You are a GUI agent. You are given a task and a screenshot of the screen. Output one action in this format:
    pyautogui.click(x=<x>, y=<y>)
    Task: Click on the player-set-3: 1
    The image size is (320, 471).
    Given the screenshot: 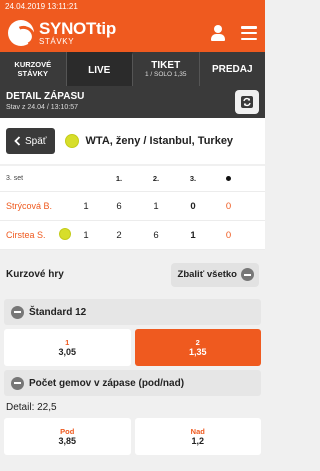 What is the action you would take?
    pyautogui.click(x=193, y=235)
    